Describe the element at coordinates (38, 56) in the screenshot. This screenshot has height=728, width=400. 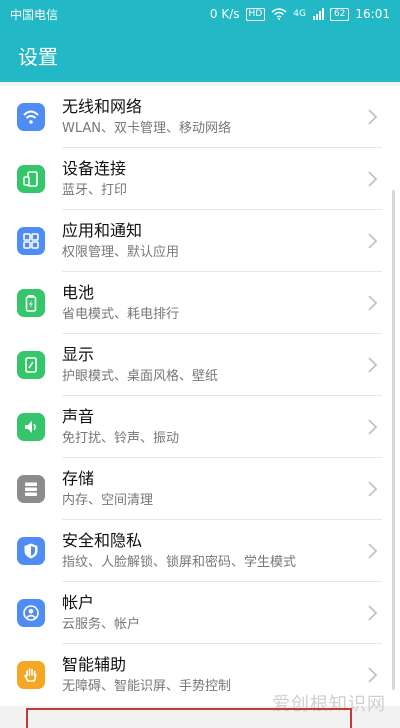
I see `page-title: 设置` at that location.